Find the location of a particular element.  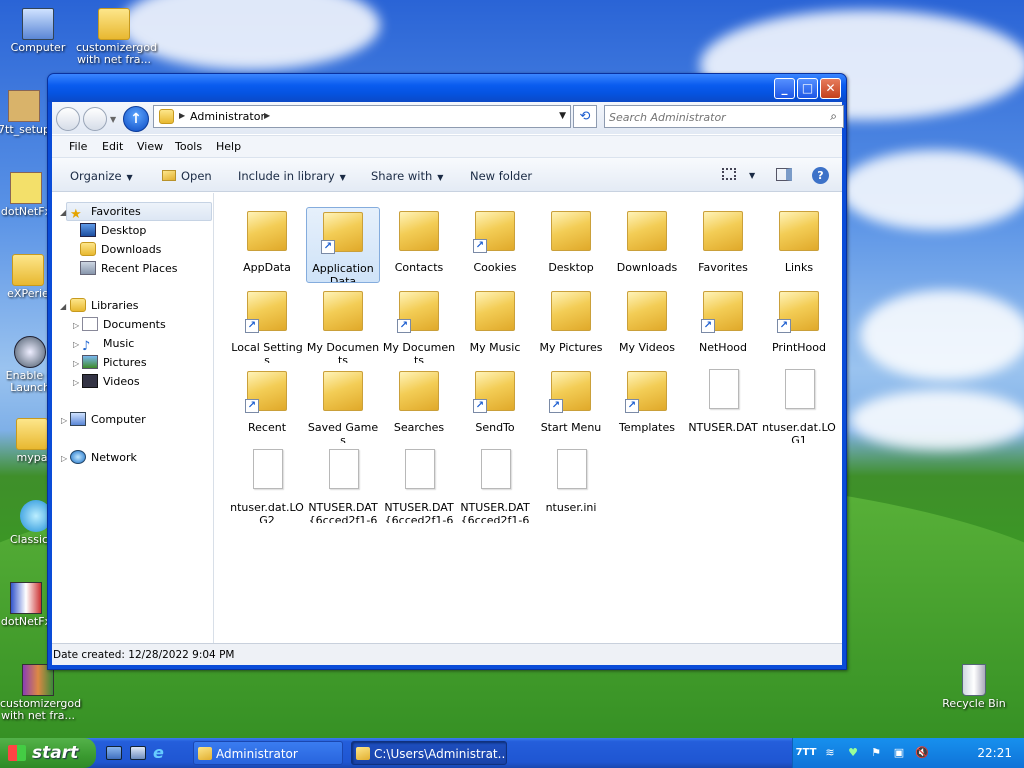

up-button: ↑ is located at coordinates (136, 119).